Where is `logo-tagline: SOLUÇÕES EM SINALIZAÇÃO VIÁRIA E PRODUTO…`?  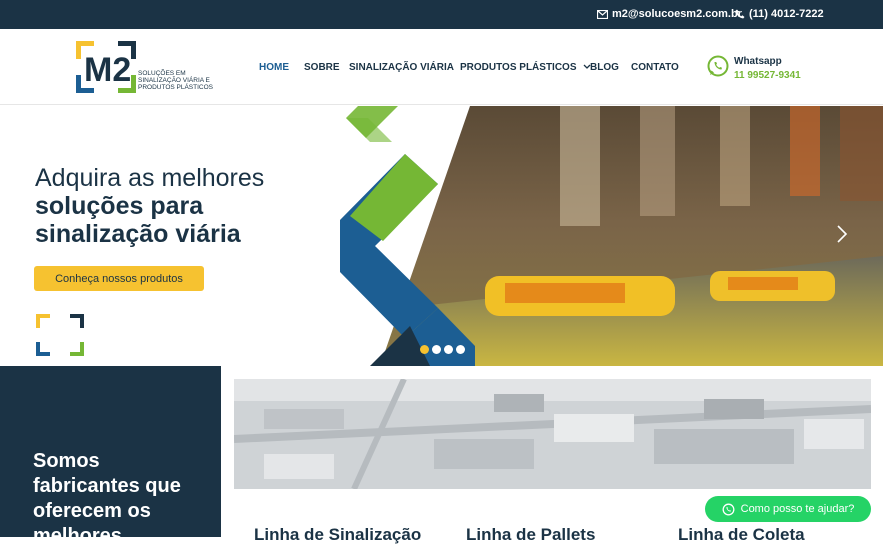 logo-tagline: SOLUÇÕES EM SINALIZAÇÃO VIÁRIA E PRODUTO… is located at coordinates (176, 80).